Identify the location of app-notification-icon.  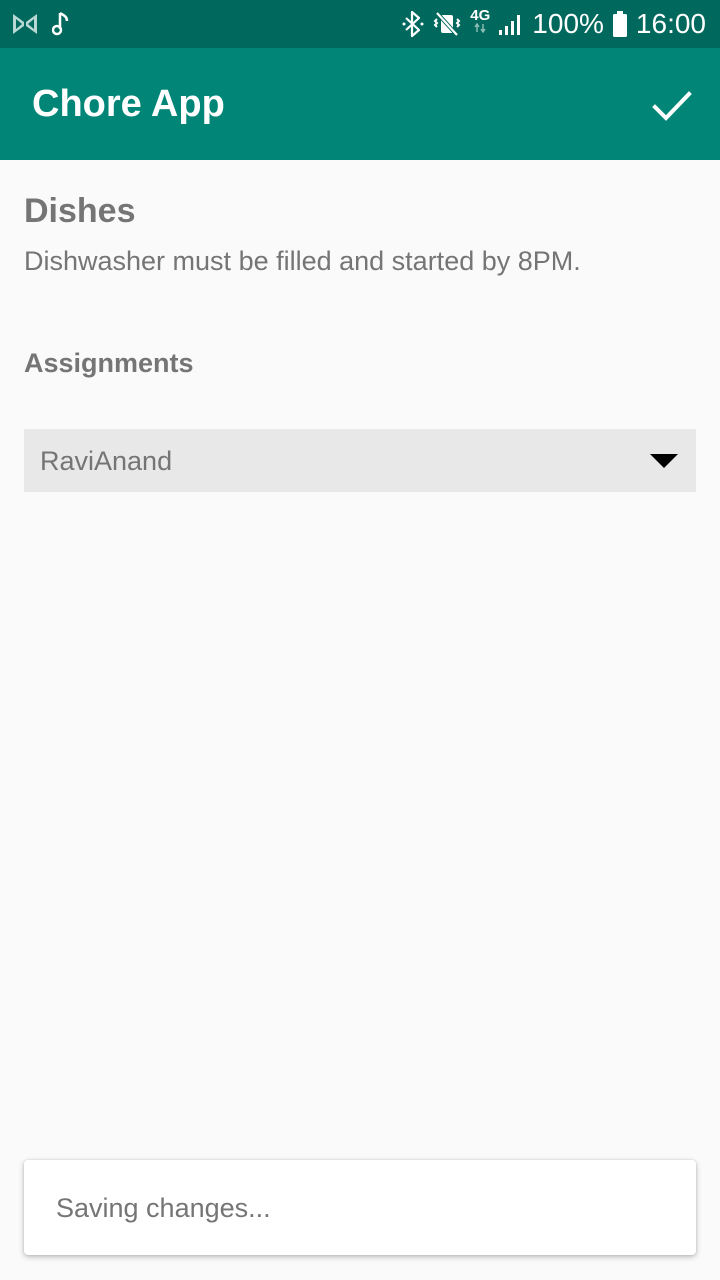
(25, 24).